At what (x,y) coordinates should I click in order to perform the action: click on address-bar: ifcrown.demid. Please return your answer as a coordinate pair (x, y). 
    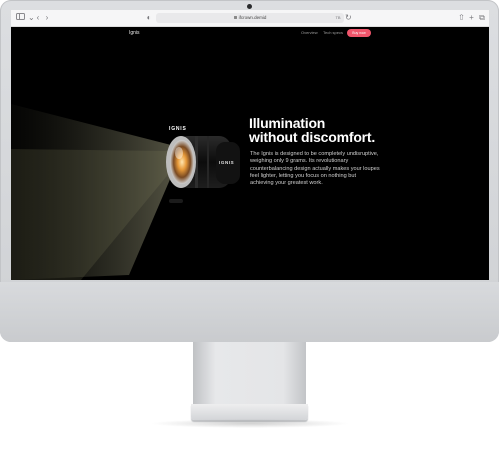
    Looking at the image, I should click on (250, 18).